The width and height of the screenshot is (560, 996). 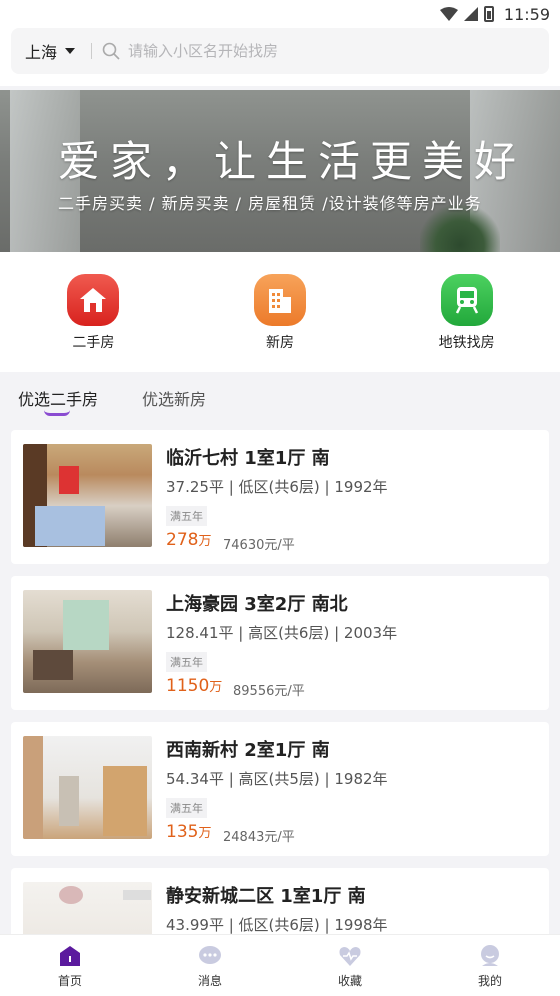 What do you see at coordinates (466, 300) in the screenshot?
I see `subway-icon` at bounding box center [466, 300].